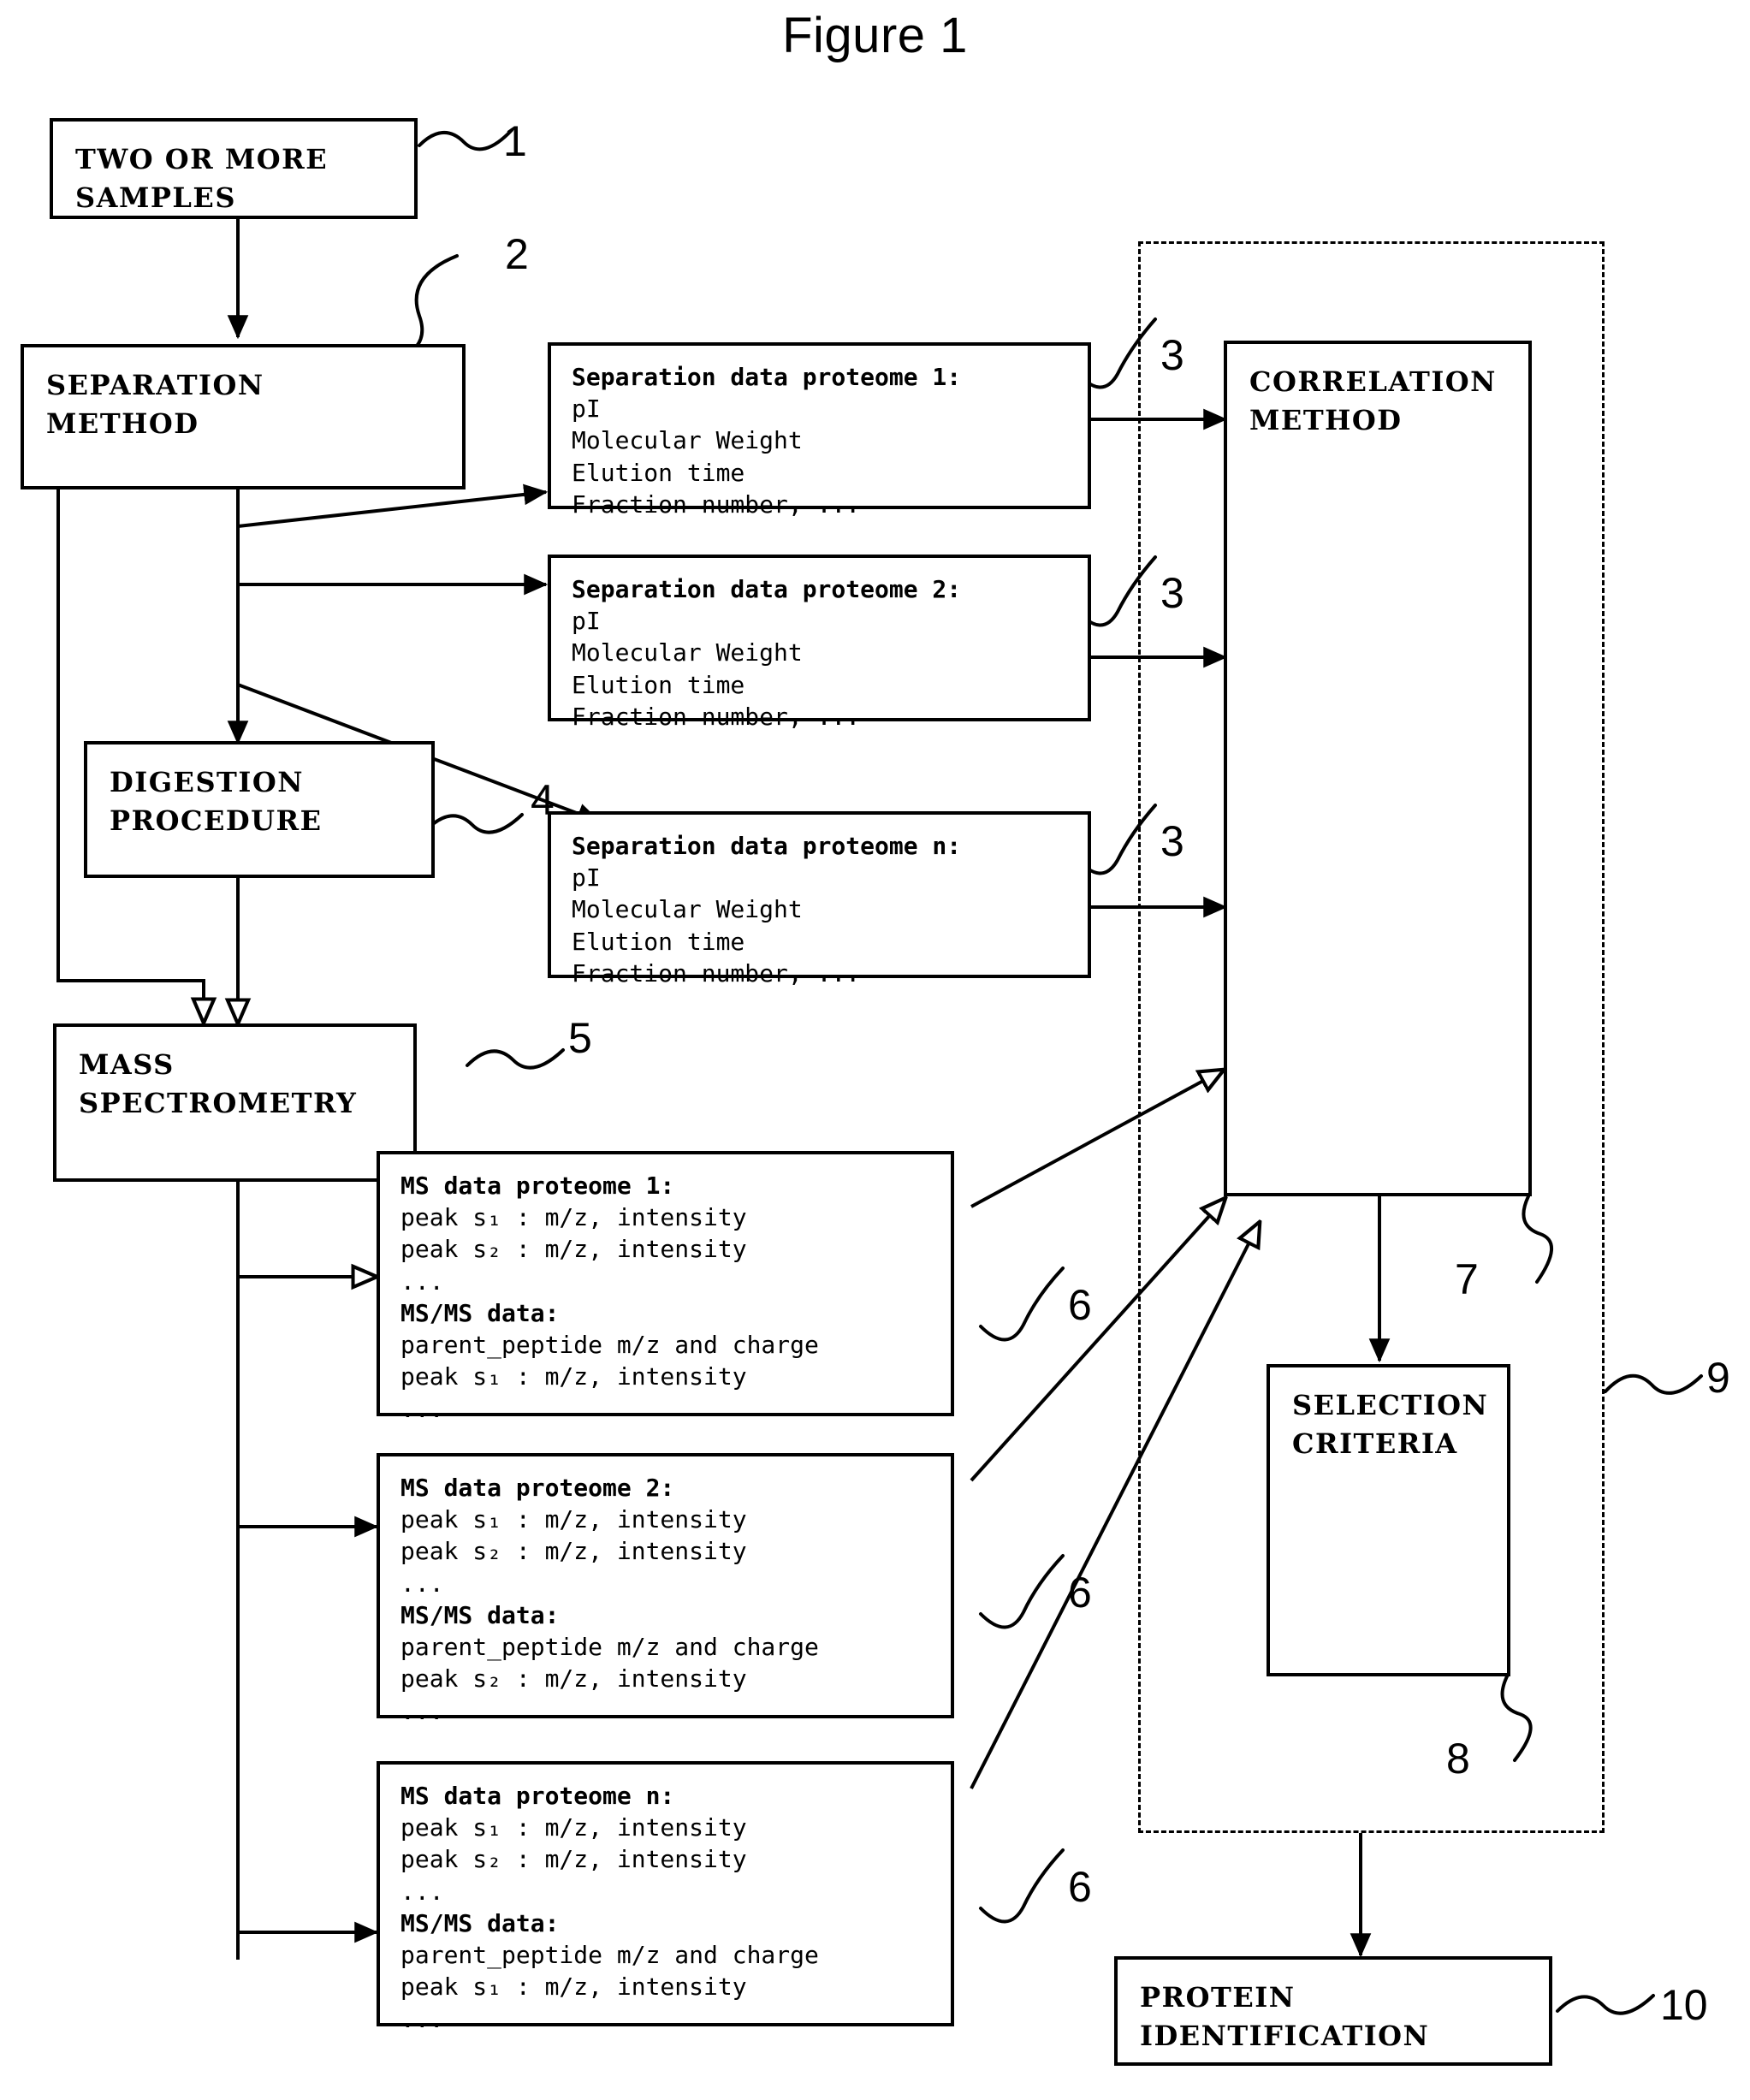  Describe the element at coordinates (767, 377) in the screenshot. I see `sepdata-1-line-1: Separation data proteome 1:` at that location.